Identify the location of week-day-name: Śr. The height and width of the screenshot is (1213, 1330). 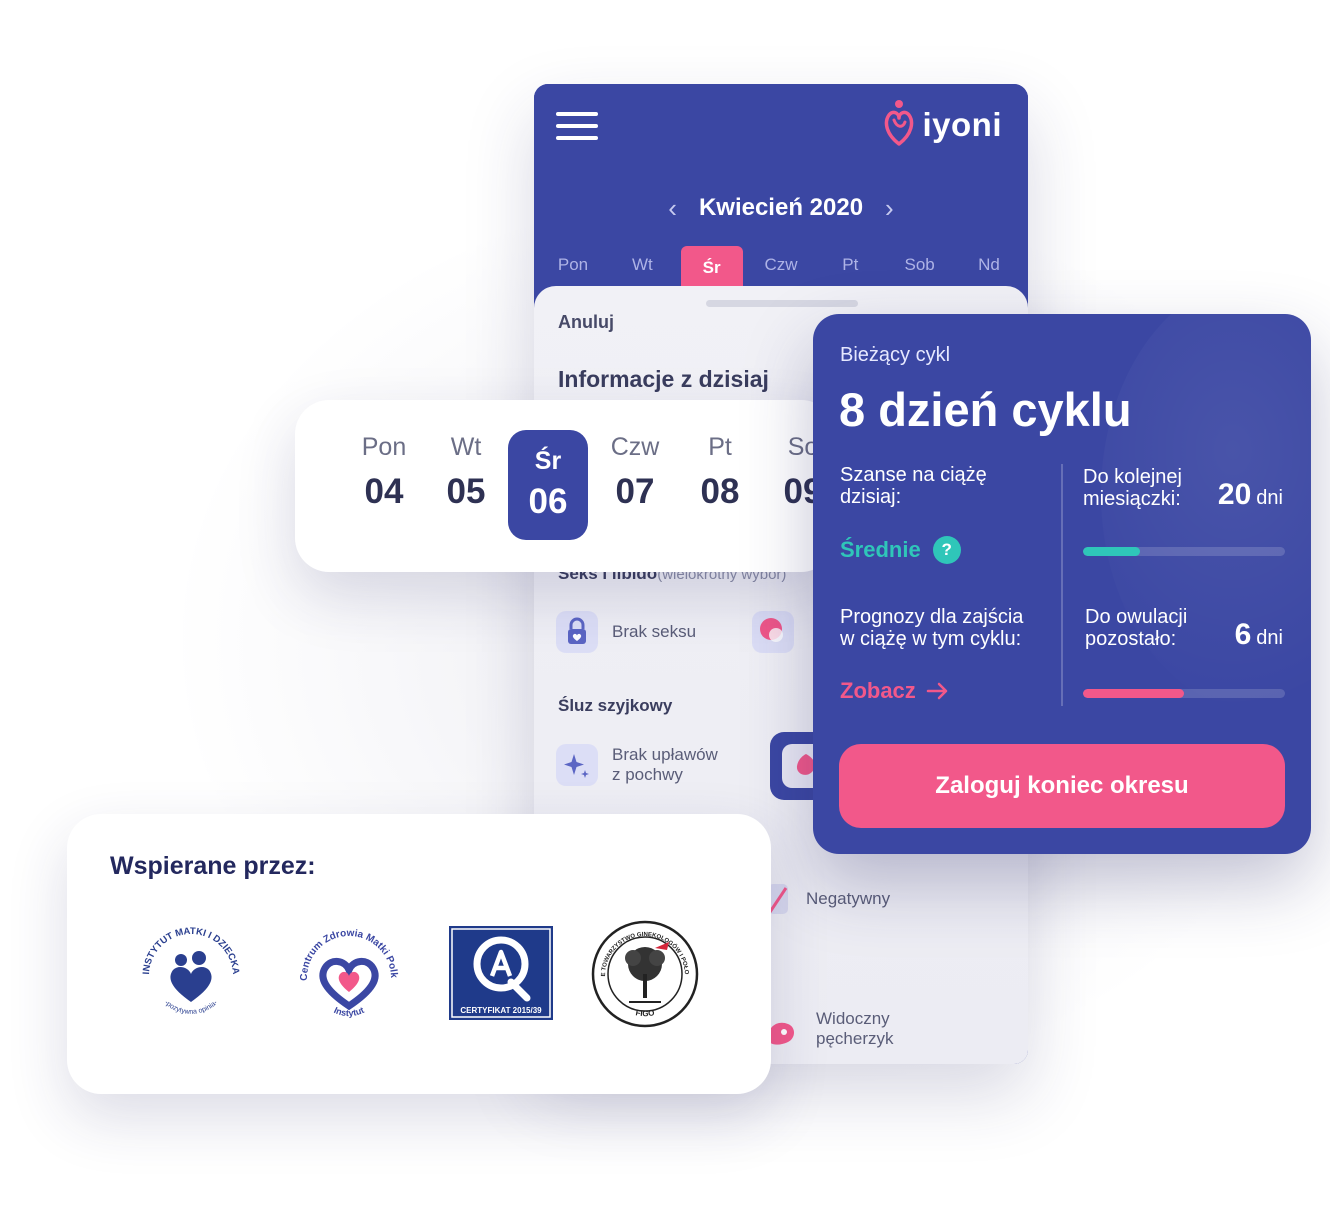
(548, 461).